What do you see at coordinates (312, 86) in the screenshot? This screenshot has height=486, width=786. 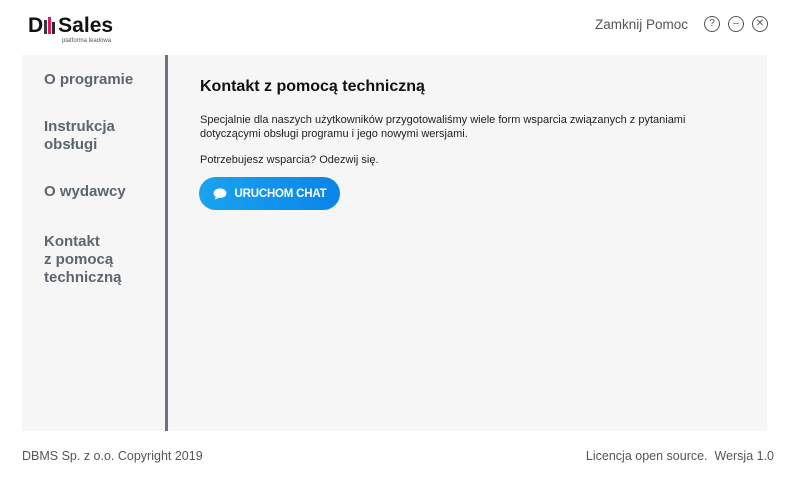 I see `page-title: Kontakt z pomocą techniczną` at bounding box center [312, 86].